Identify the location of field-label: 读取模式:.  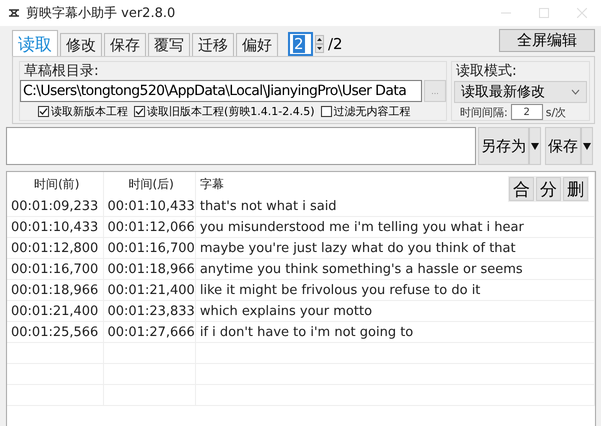
(486, 71).